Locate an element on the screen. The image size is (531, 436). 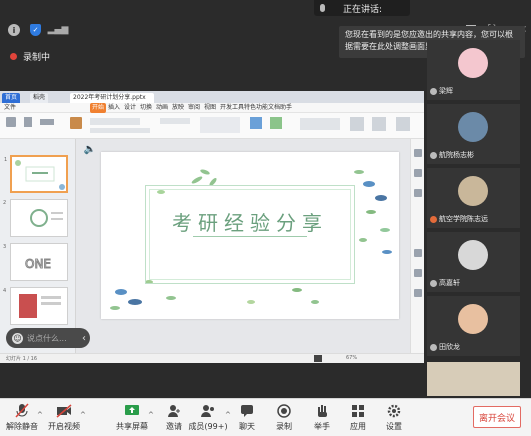
slide-thumbnail-2: 2 is located at coordinates (35, 218).